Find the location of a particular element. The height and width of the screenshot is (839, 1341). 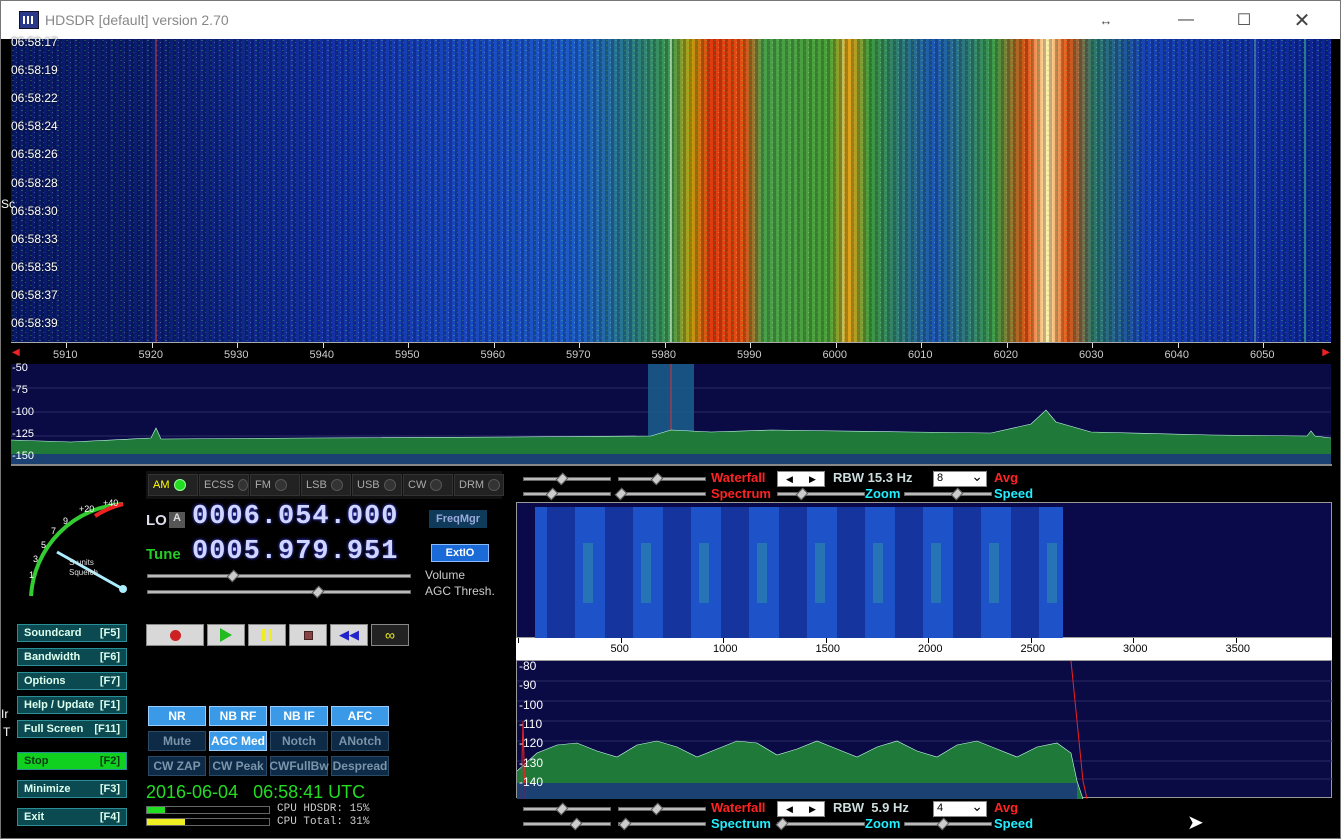

full-screen-button: Full Screen [F11] is located at coordinates (72, 729).